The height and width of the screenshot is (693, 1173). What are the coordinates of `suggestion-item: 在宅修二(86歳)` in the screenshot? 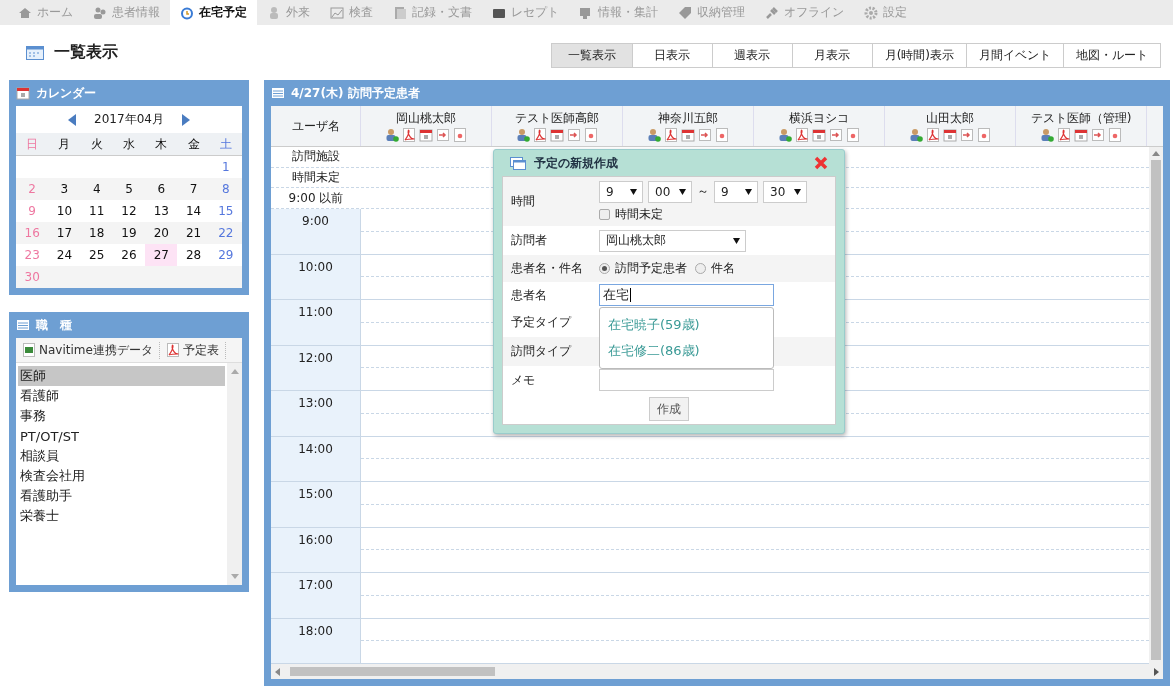 It's located at (686, 351).